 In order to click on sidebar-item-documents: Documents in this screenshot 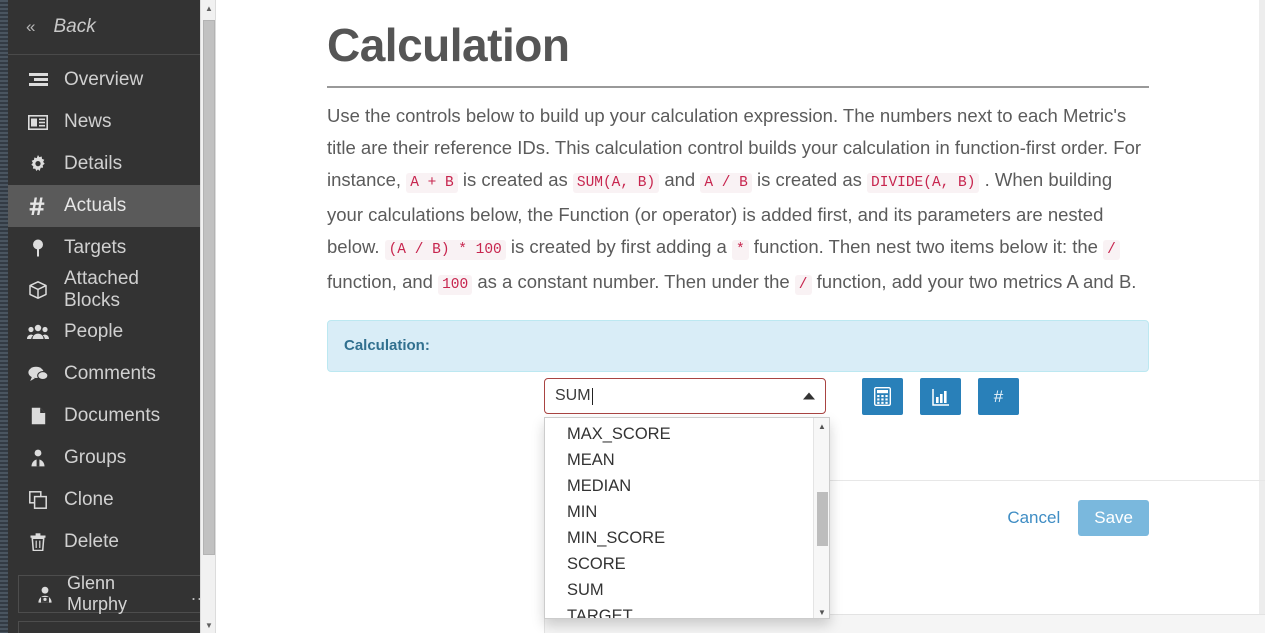, I will do `click(104, 416)`.